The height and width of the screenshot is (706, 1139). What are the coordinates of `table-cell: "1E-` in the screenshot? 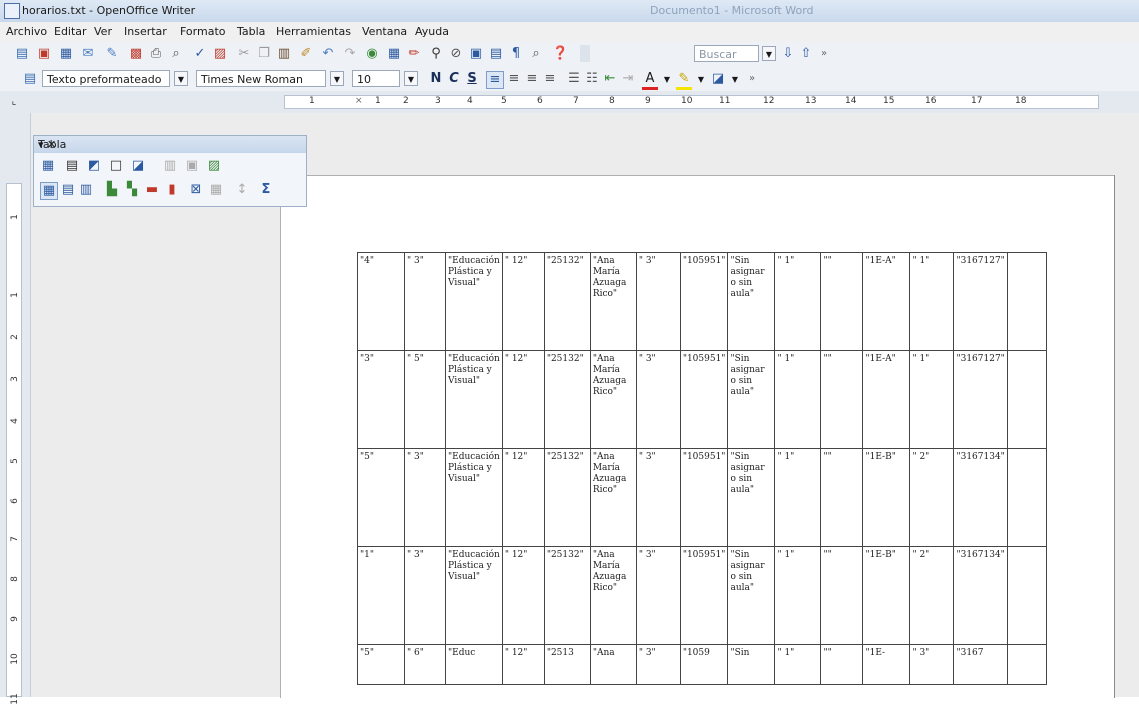 It's located at (886, 664).